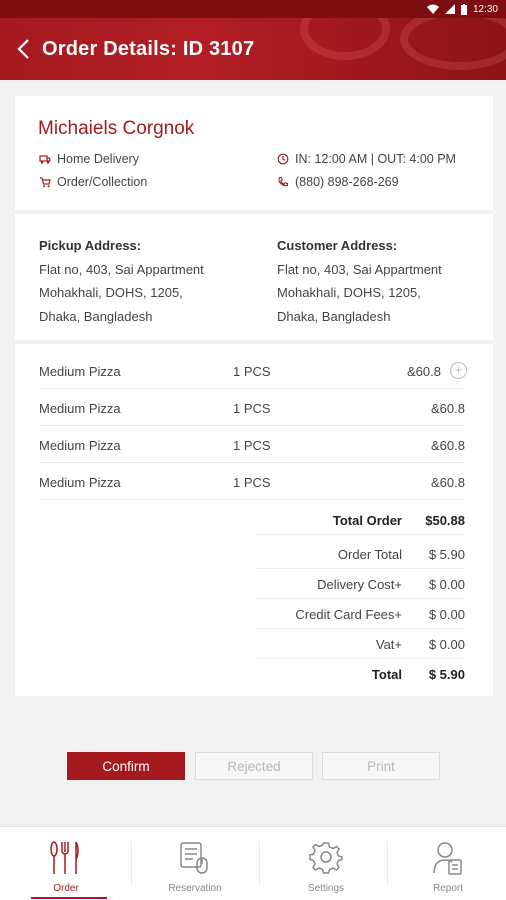 The image size is (506, 900). What do you see at coordinates (148, 48) in the screenshot?
I see `page-title: Order Details: ID 3107` at bounding box center [148, 48].